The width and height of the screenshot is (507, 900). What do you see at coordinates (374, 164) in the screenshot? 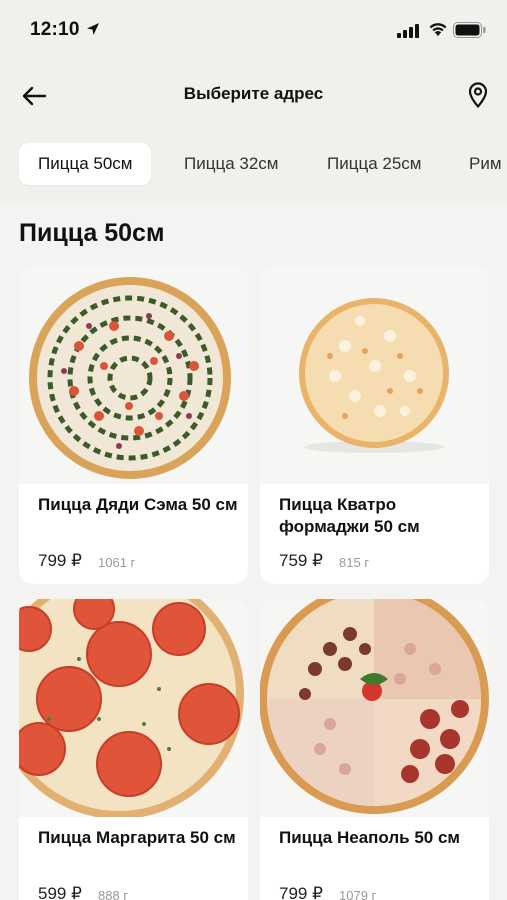
I see `tab-pizza-25: Пицца 25см` at bounding box center [374, 164].